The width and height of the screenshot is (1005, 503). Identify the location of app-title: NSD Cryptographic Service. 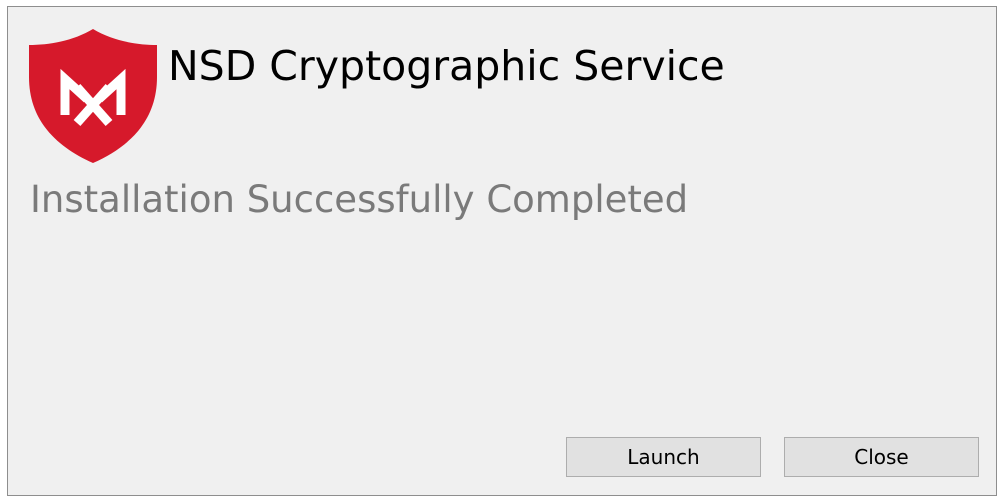
(446, 66).